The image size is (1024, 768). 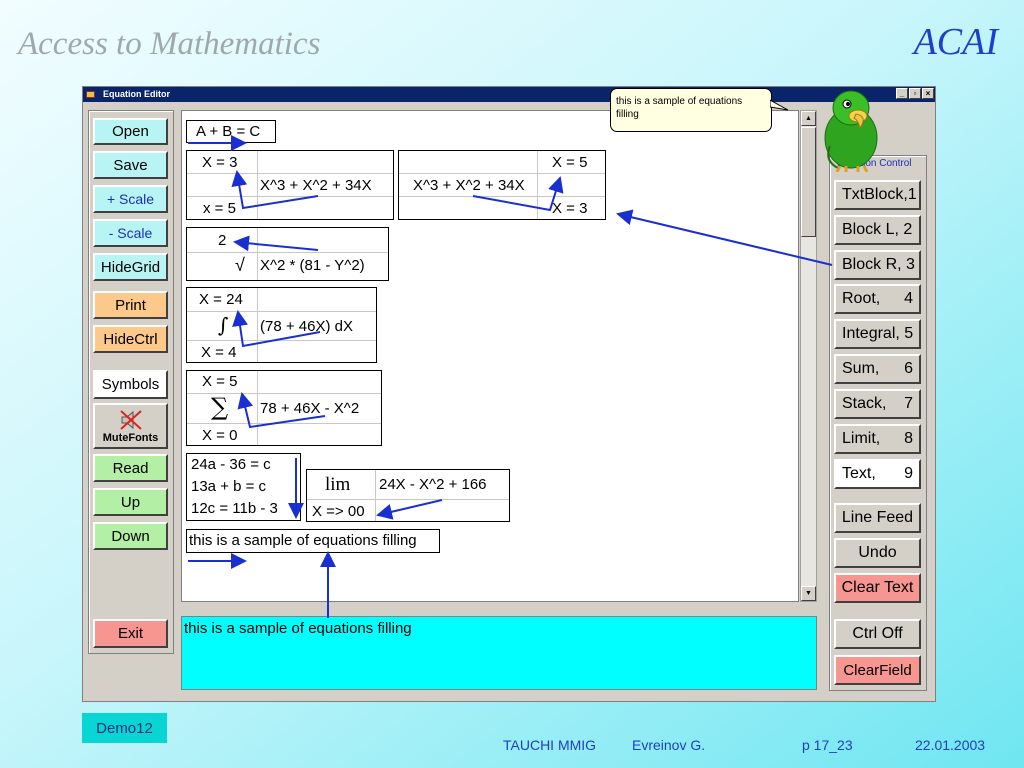 I want to click on mute-fonts-button: MuteFonts, so click(x=130, y=426).